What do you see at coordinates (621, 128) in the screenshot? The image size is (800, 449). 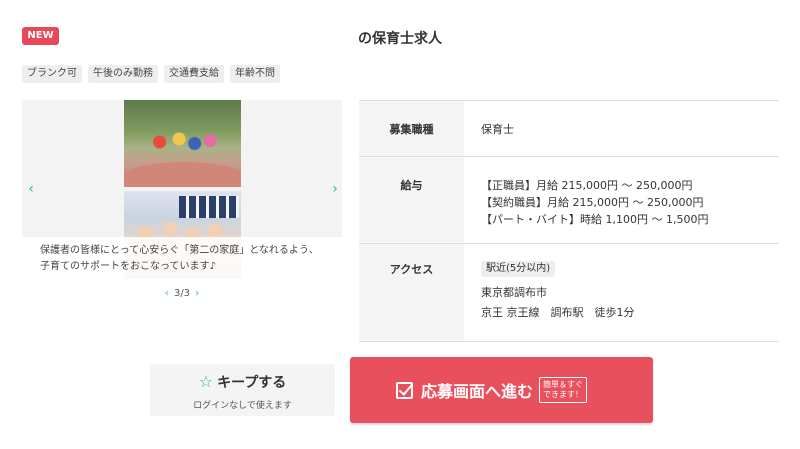 I see `job-type-value: 保育士` at bounding box center [621, 128].